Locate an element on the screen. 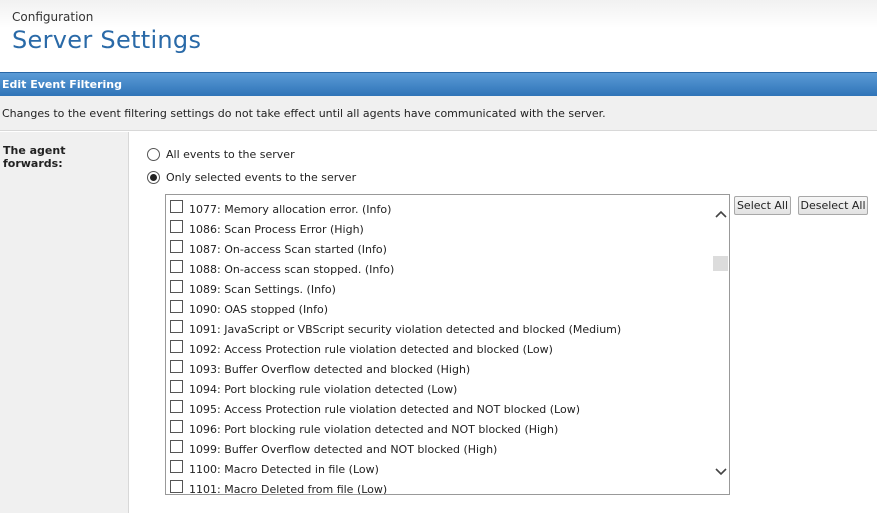 The width and height of the screenshot is (877, 513). event-label: 1088: On-access scan stopped. (Info) is located at coordinates (292, 269).